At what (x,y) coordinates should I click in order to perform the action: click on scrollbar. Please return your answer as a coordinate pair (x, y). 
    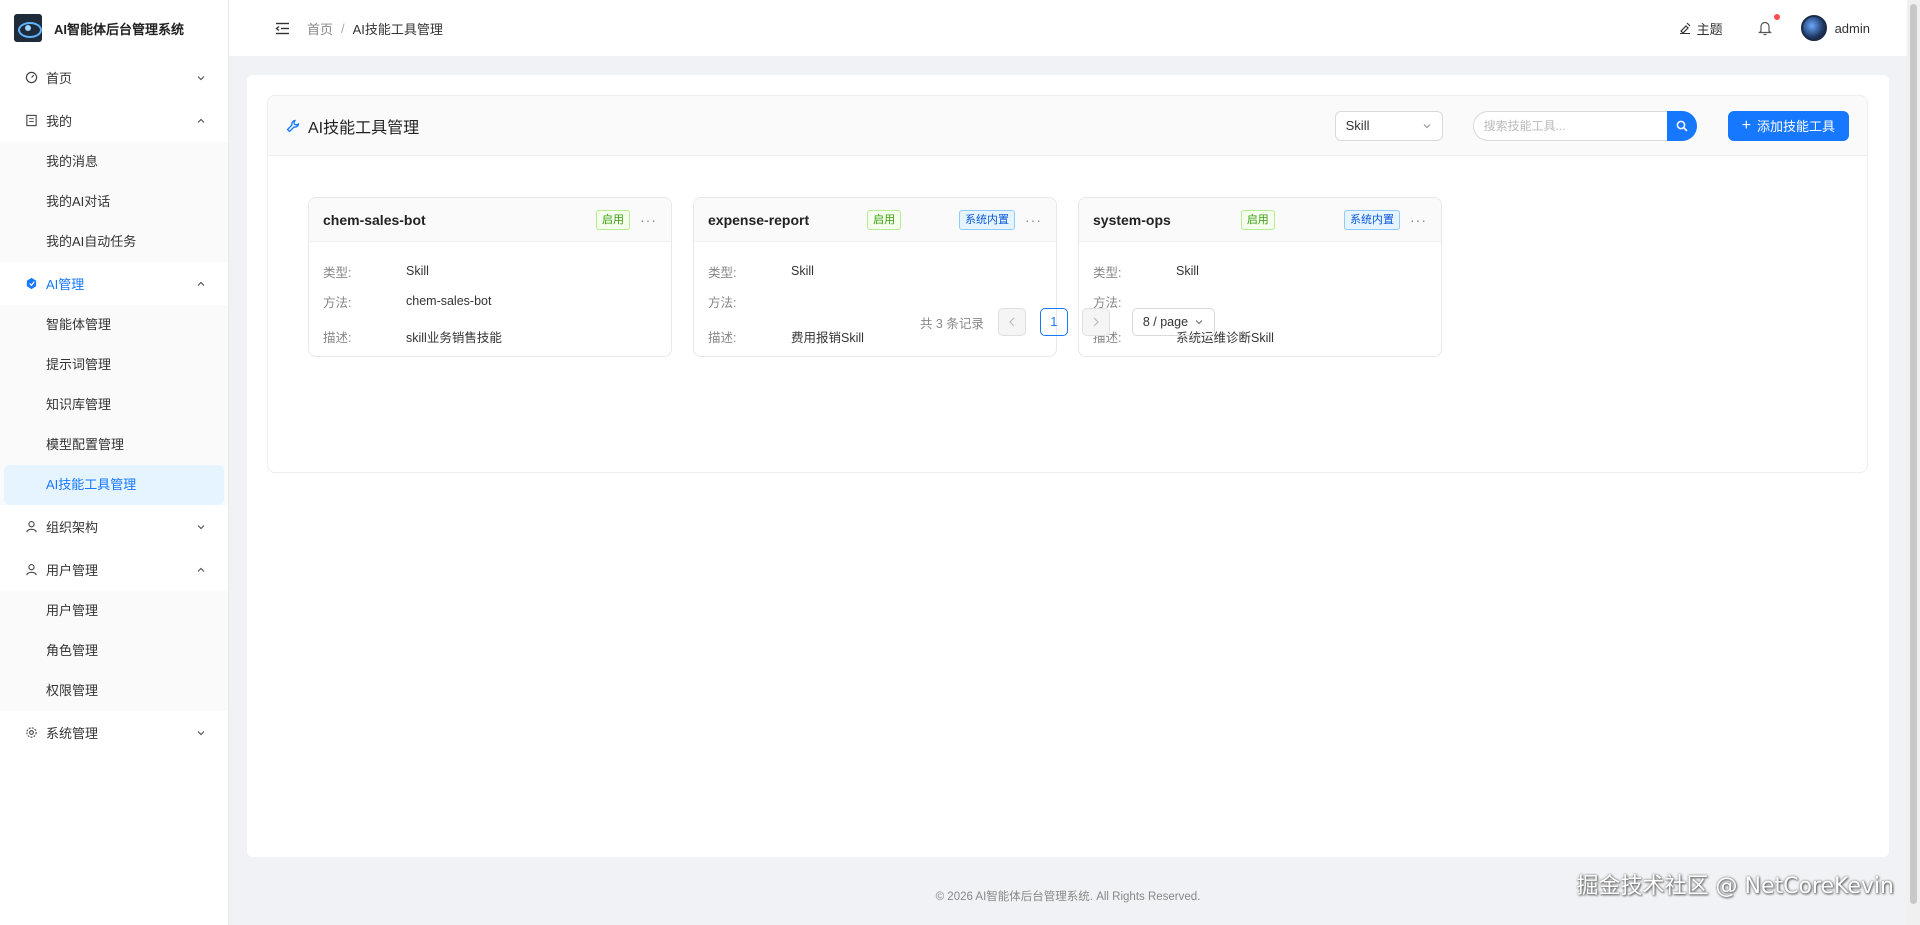
    Looking at the image, I should click on (1913, 462).